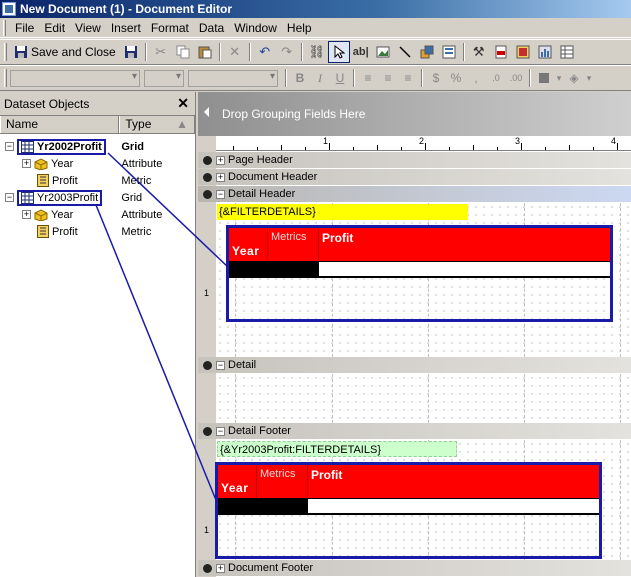  I want to click on name-column-header: Name, so click(60, 124).